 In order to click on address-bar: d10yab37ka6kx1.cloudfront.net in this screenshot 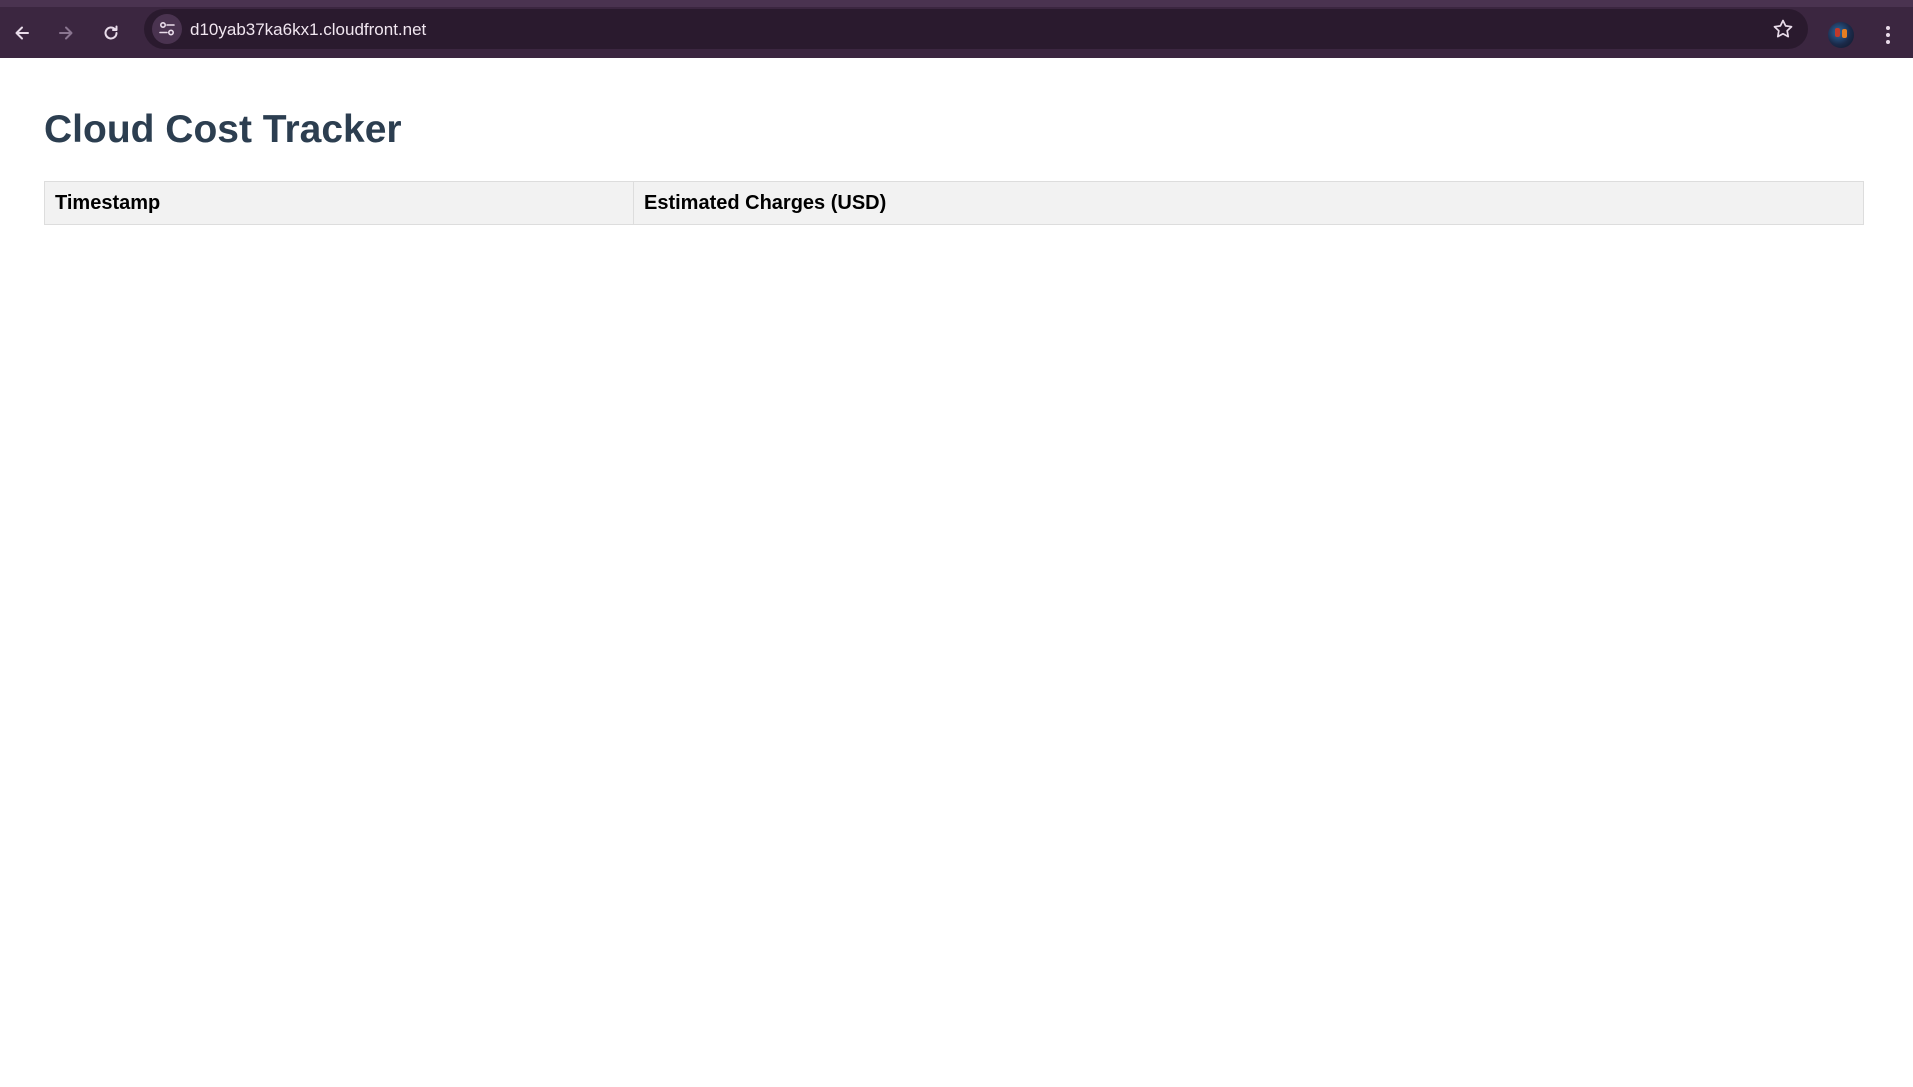, I will do `click(976, 29)`.